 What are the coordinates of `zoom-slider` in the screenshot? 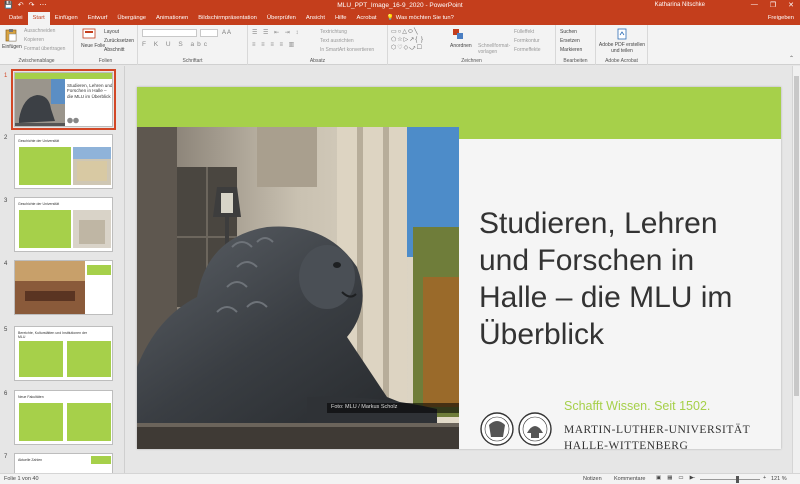 It's located at (730, 479).